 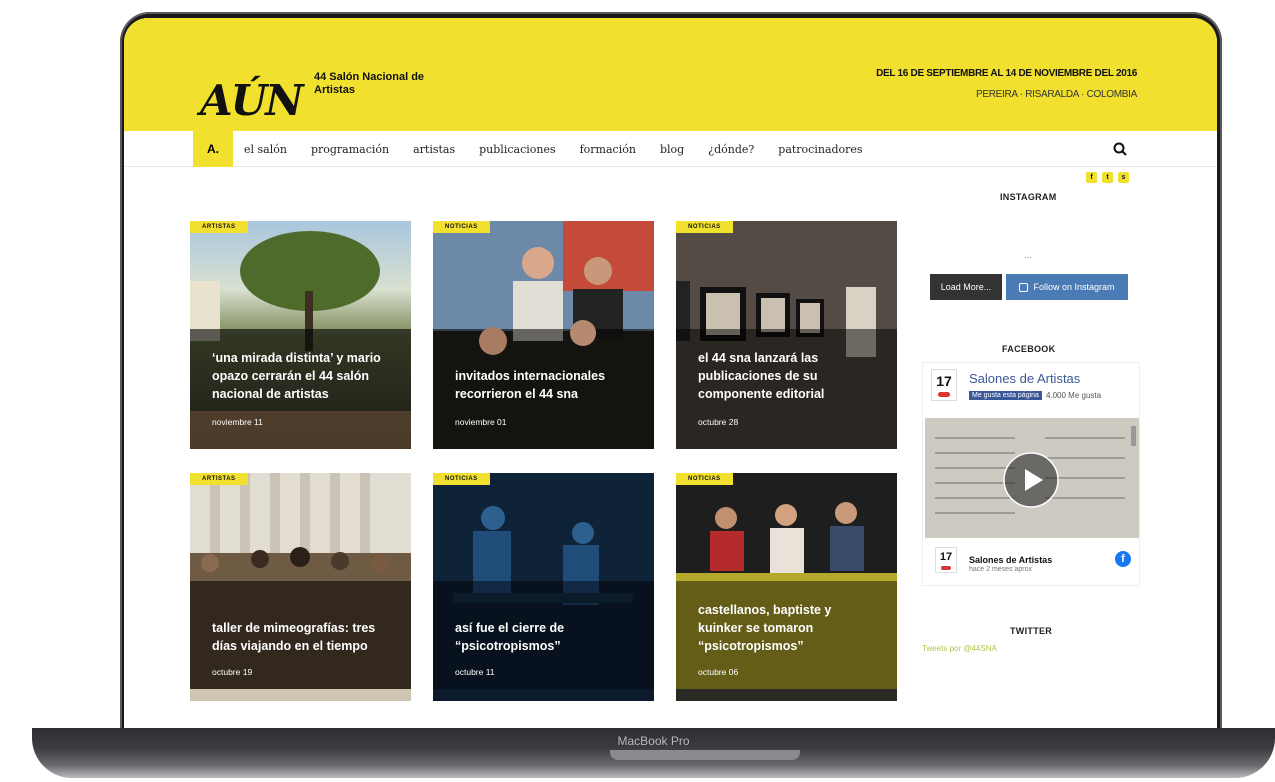 What do you see at coordinates (959, 648) in the screenshot?
I see `twitter-link: Tweets por @44SNA` at bounding box center [959, 648].